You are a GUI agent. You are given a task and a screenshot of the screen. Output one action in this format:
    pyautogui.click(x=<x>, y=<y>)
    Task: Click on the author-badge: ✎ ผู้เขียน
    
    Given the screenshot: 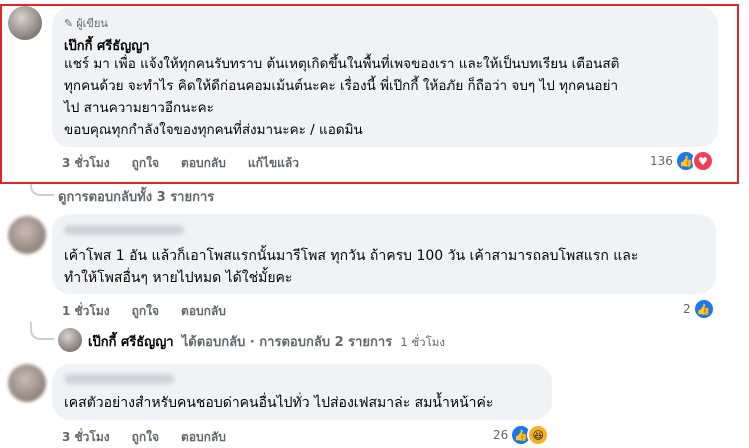 What is the action you would take?
    pyautogui.click(x=86, y=23)
    